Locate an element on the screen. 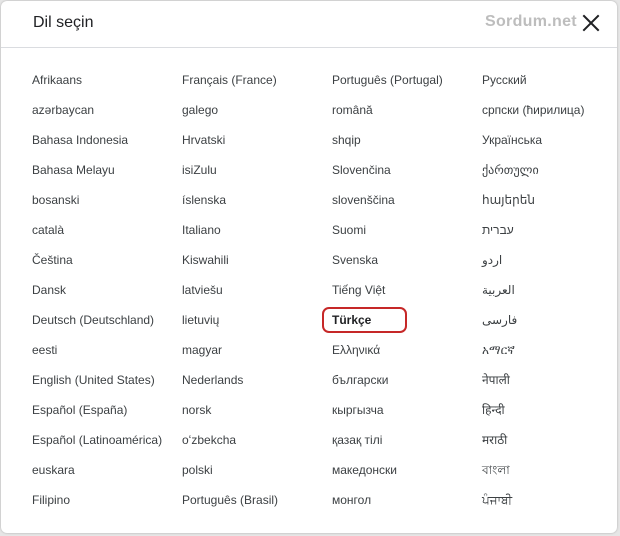 This screenshot has height=536, width=620. language-option: ქართული is located at coordinates (549, 170).